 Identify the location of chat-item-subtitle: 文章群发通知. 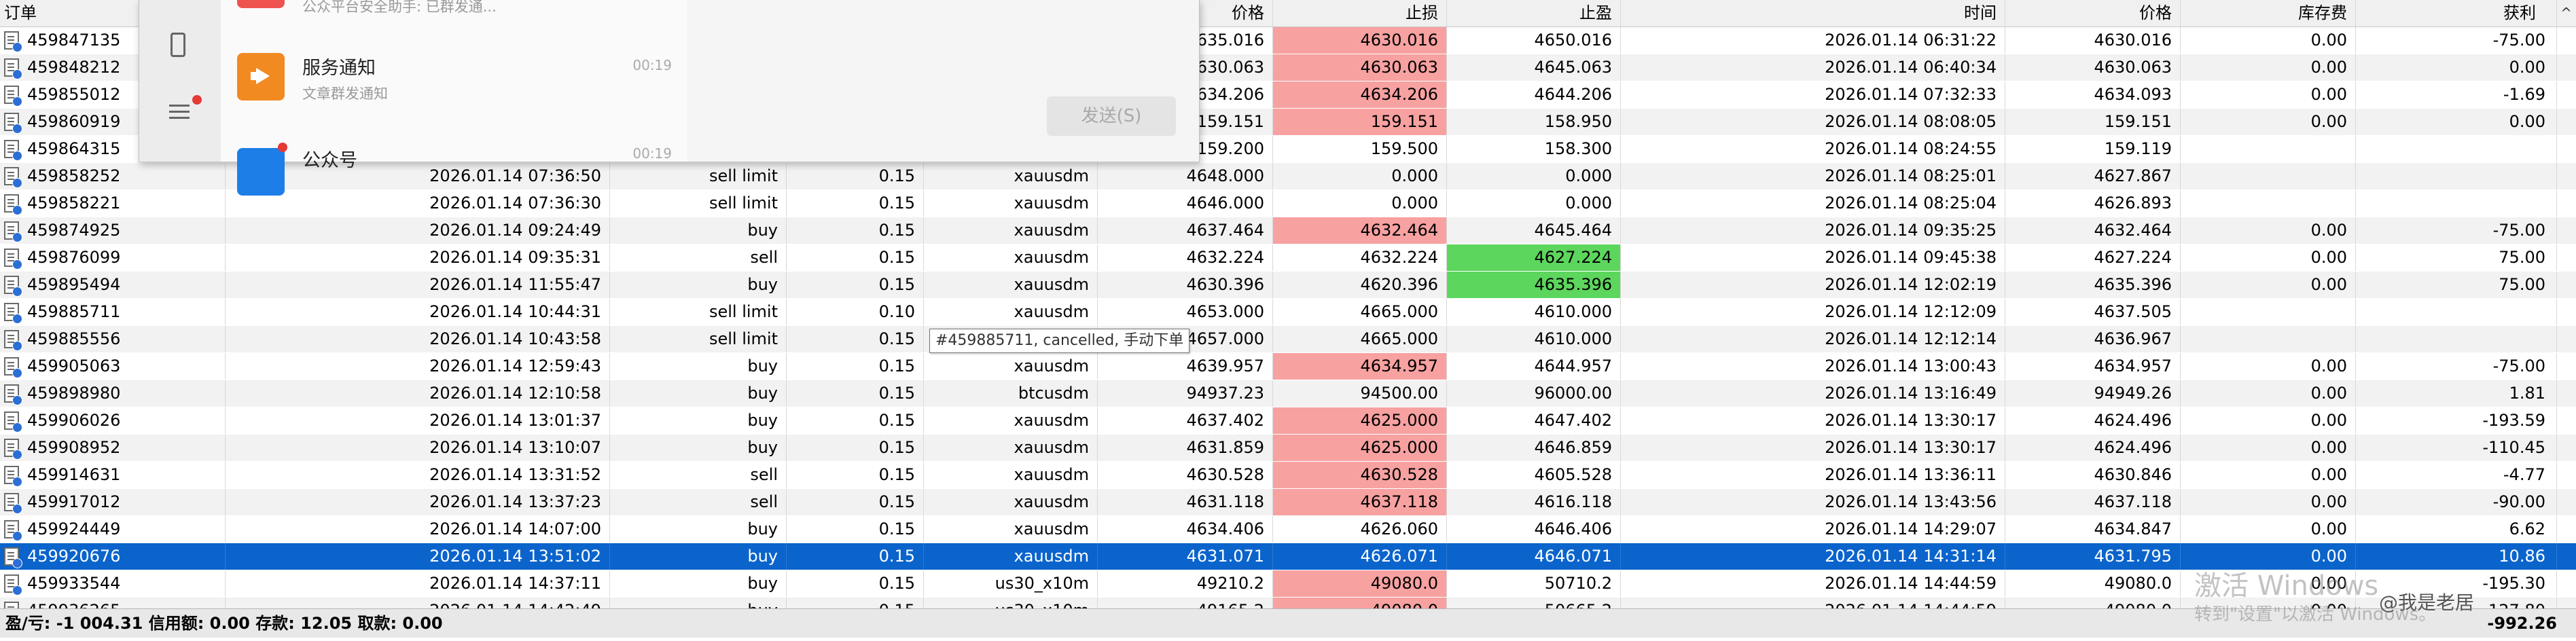
(345, 94).